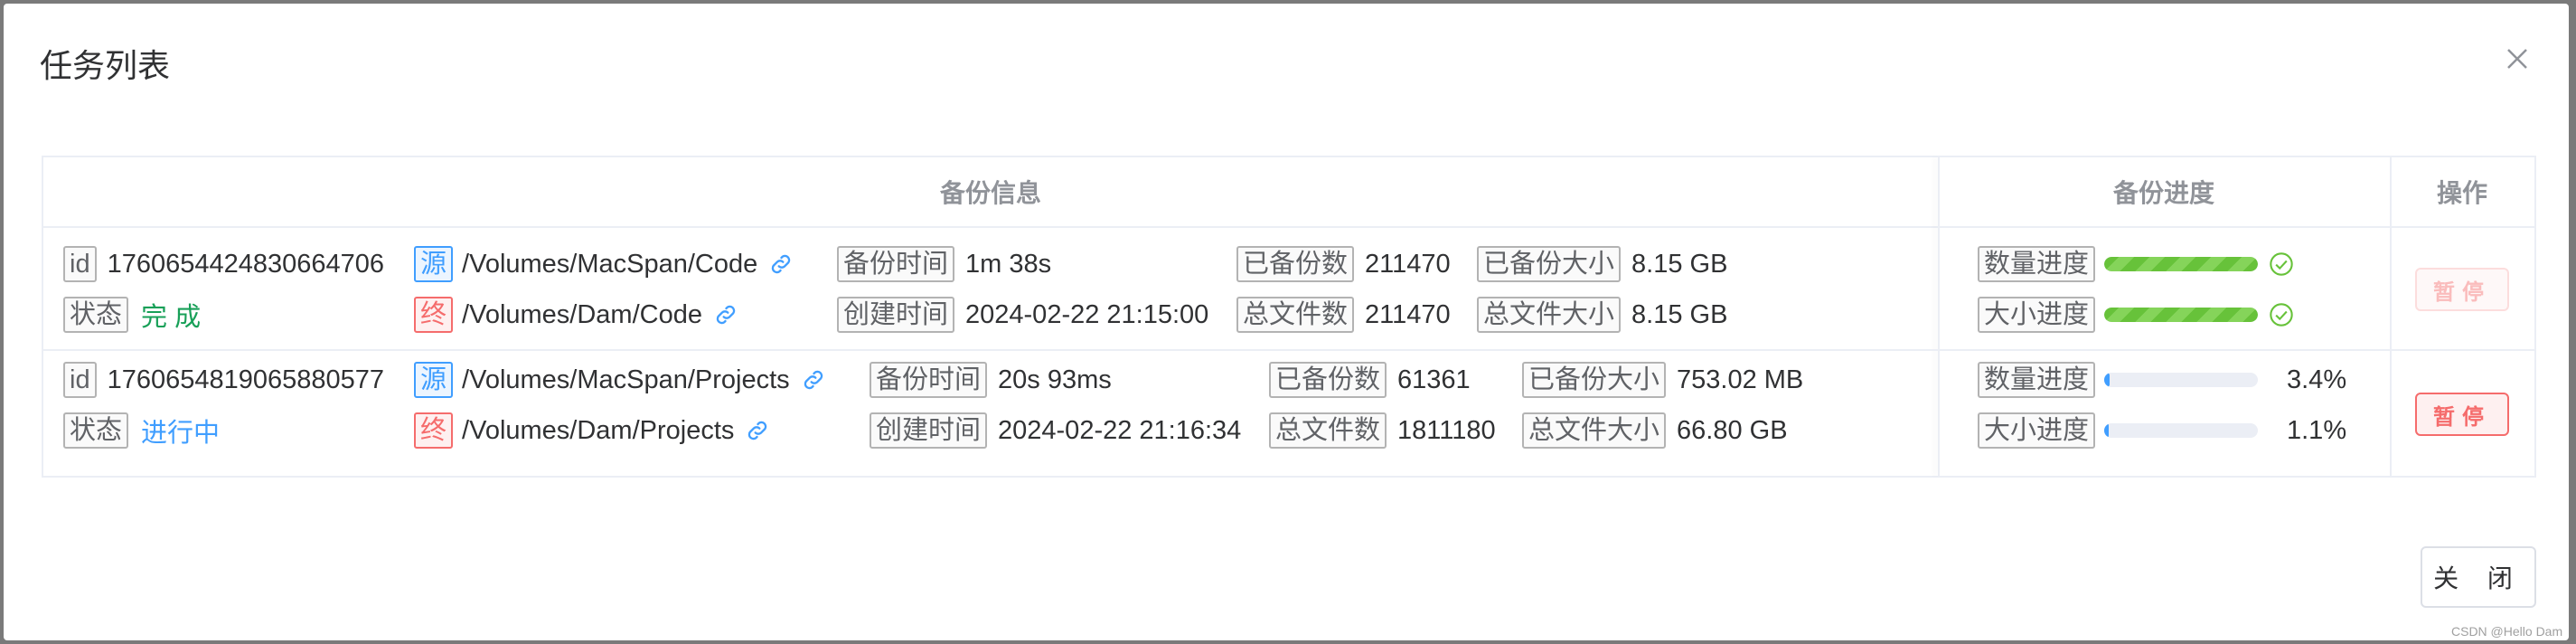 The height and width of the screenshot is (644, 2576). I want to click on source-cell: 源 /Volumes/MacSpan/Projects, so click(620, 380).